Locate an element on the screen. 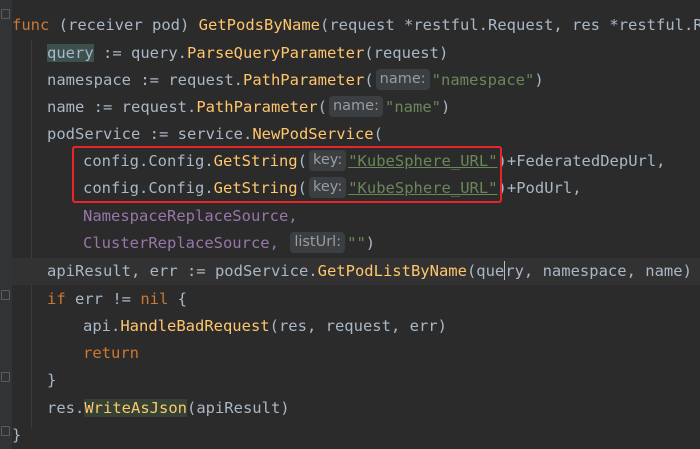 Image resolution: width=700 pixels, height=449 pixels. editor-gutter is located at coordinates (6, 224).